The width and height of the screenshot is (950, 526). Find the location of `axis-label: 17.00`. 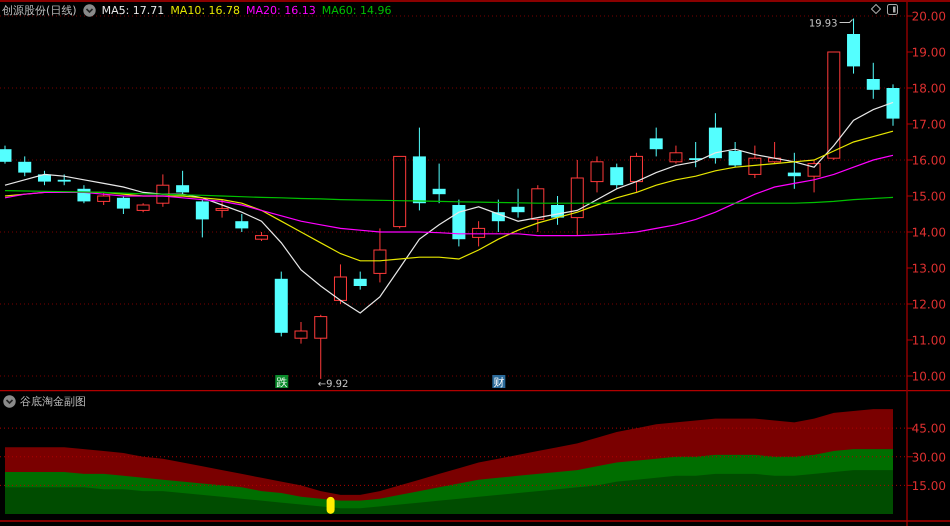

axis-label: 17.00 is located at coordinates (929, 125).